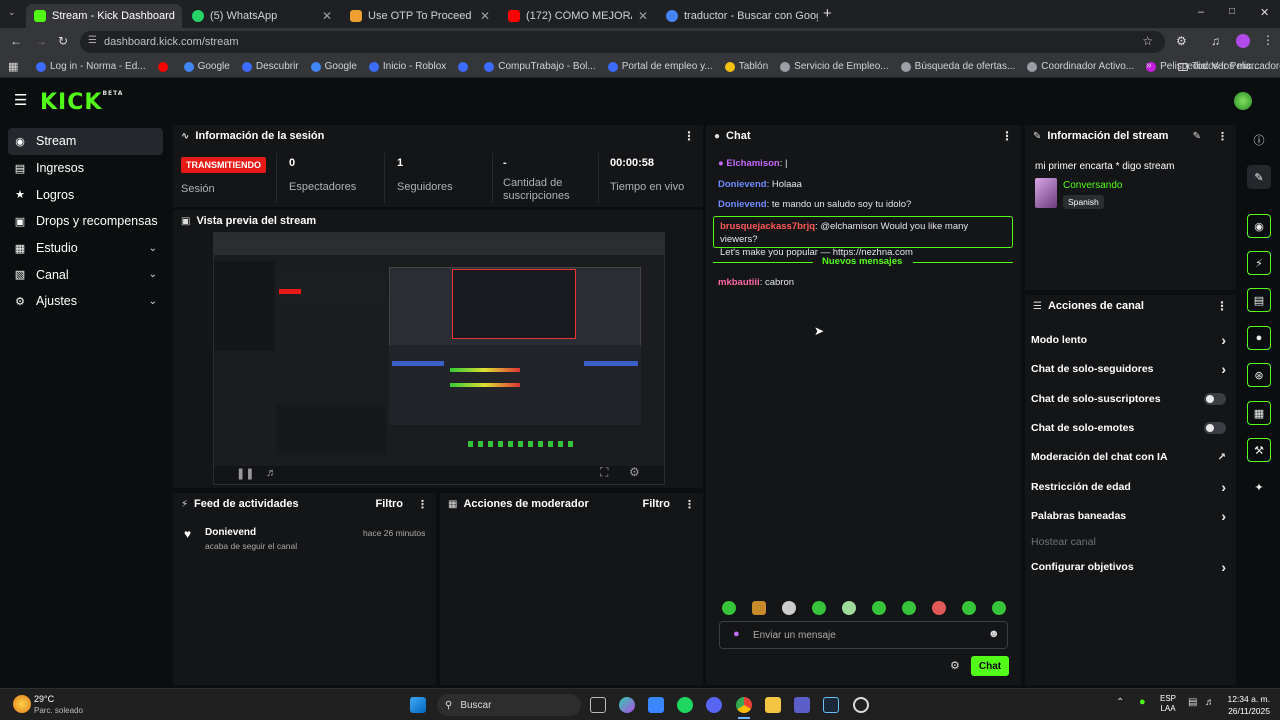  What do you see at coordinates (104, 16) in the screenshot?
I see `tab-kick-dashboard: Stream - Kick Dashboard ✕` at bounding box center [104, 16].